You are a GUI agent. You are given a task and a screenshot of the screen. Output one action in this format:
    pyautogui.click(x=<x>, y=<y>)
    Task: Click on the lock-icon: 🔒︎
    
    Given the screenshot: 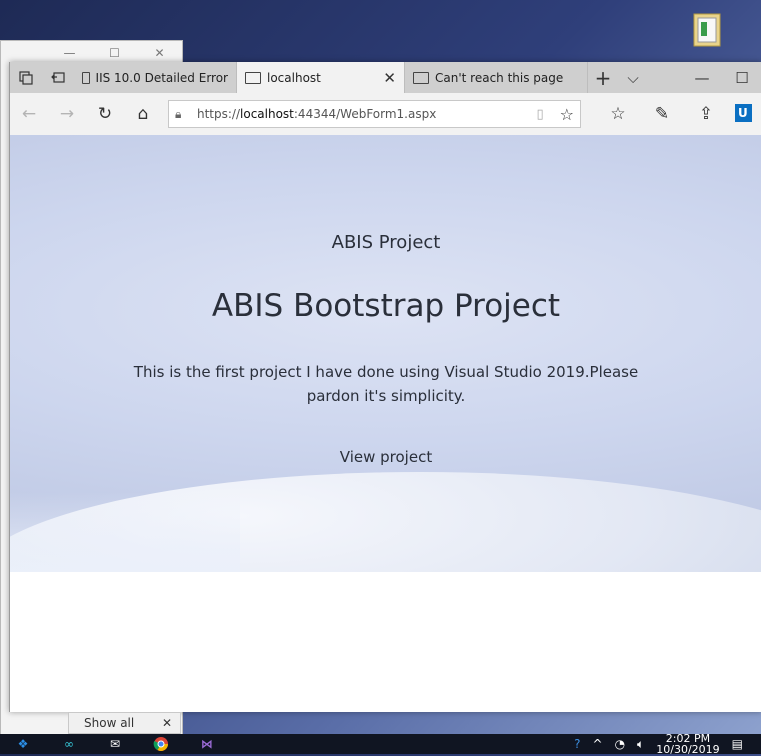 What is the action you would take?
    pyautogui.click(x=178, y=113)
    